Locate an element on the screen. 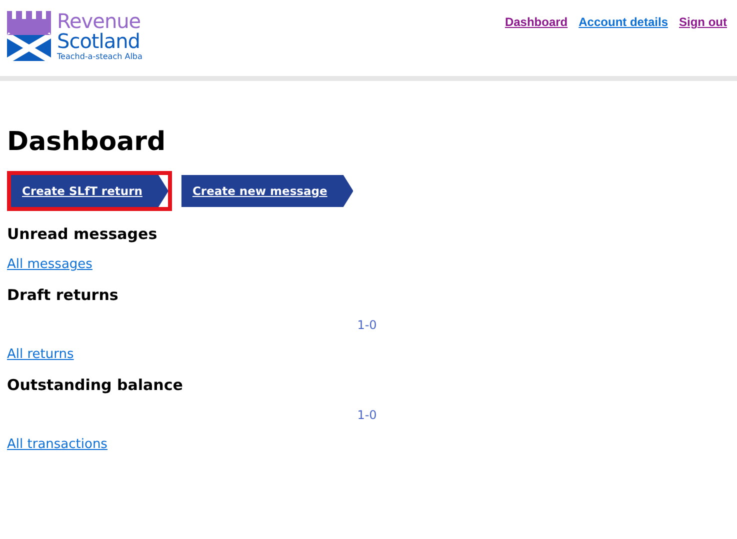  nav-link: Account details is located at coordinates (623, 22).